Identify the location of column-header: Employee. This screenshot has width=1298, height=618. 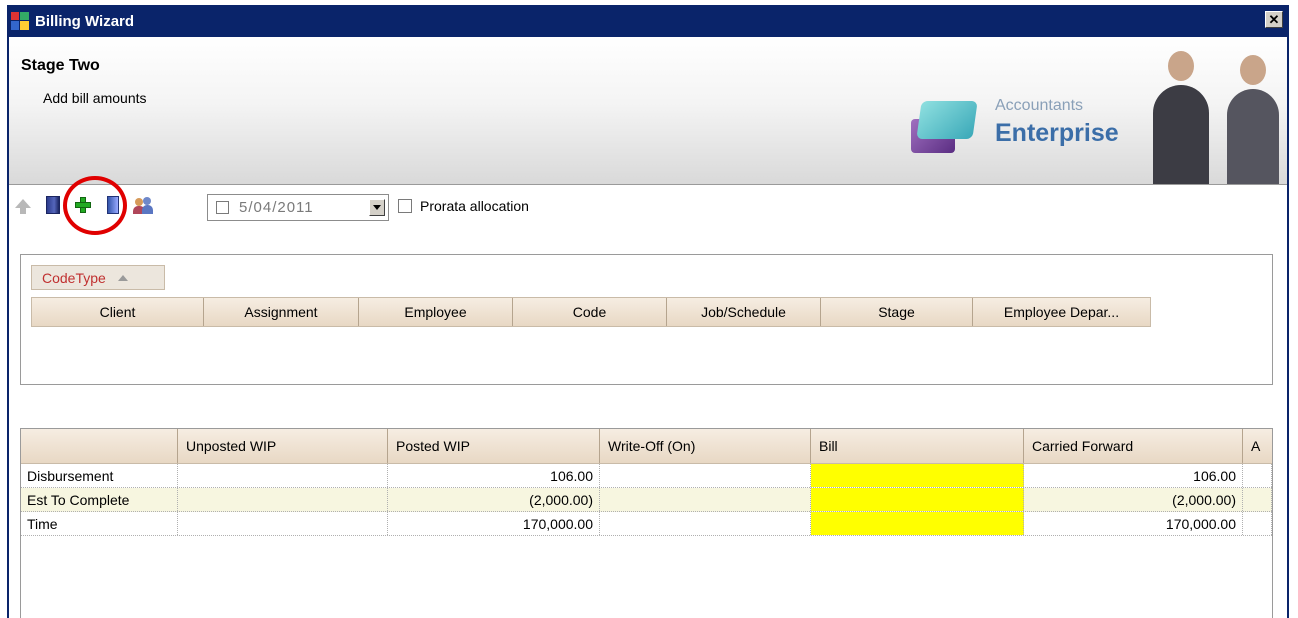
(436, 312).